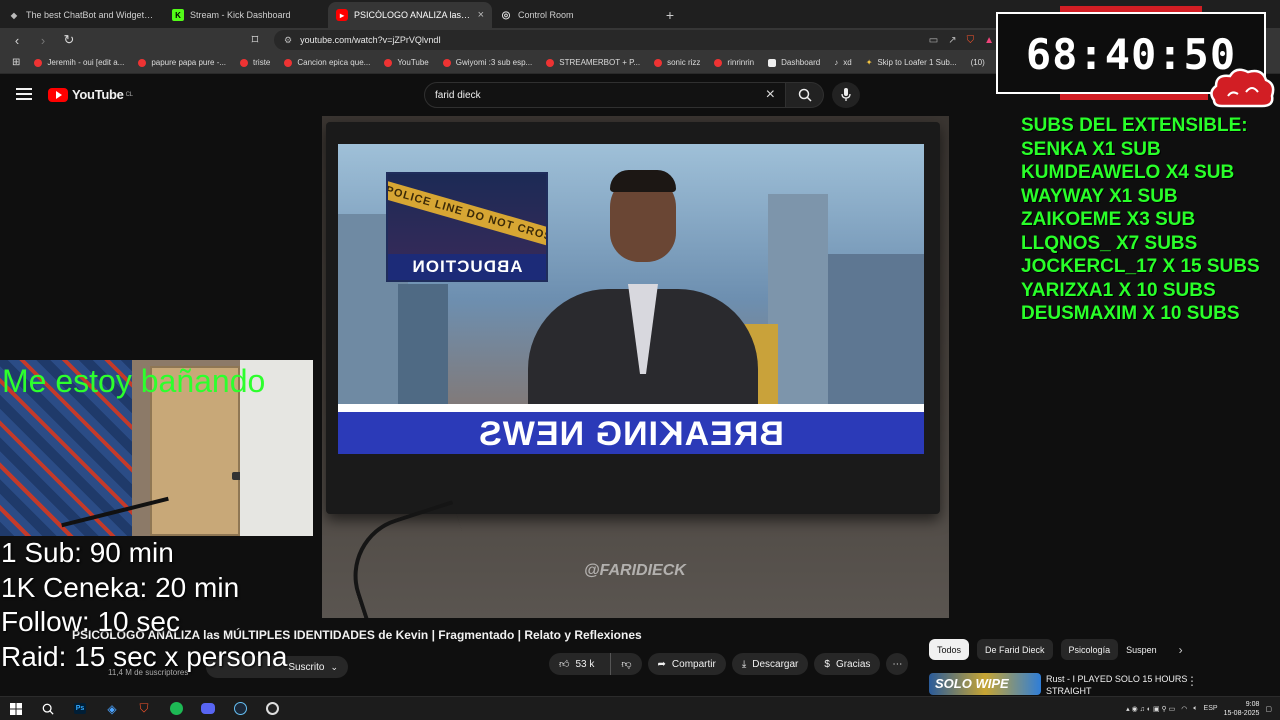 The image size is (1280, 720). Describe the element at coordinates (1089, 649) in the screenshot. I see `chip-psychology: Psicología` at that location.